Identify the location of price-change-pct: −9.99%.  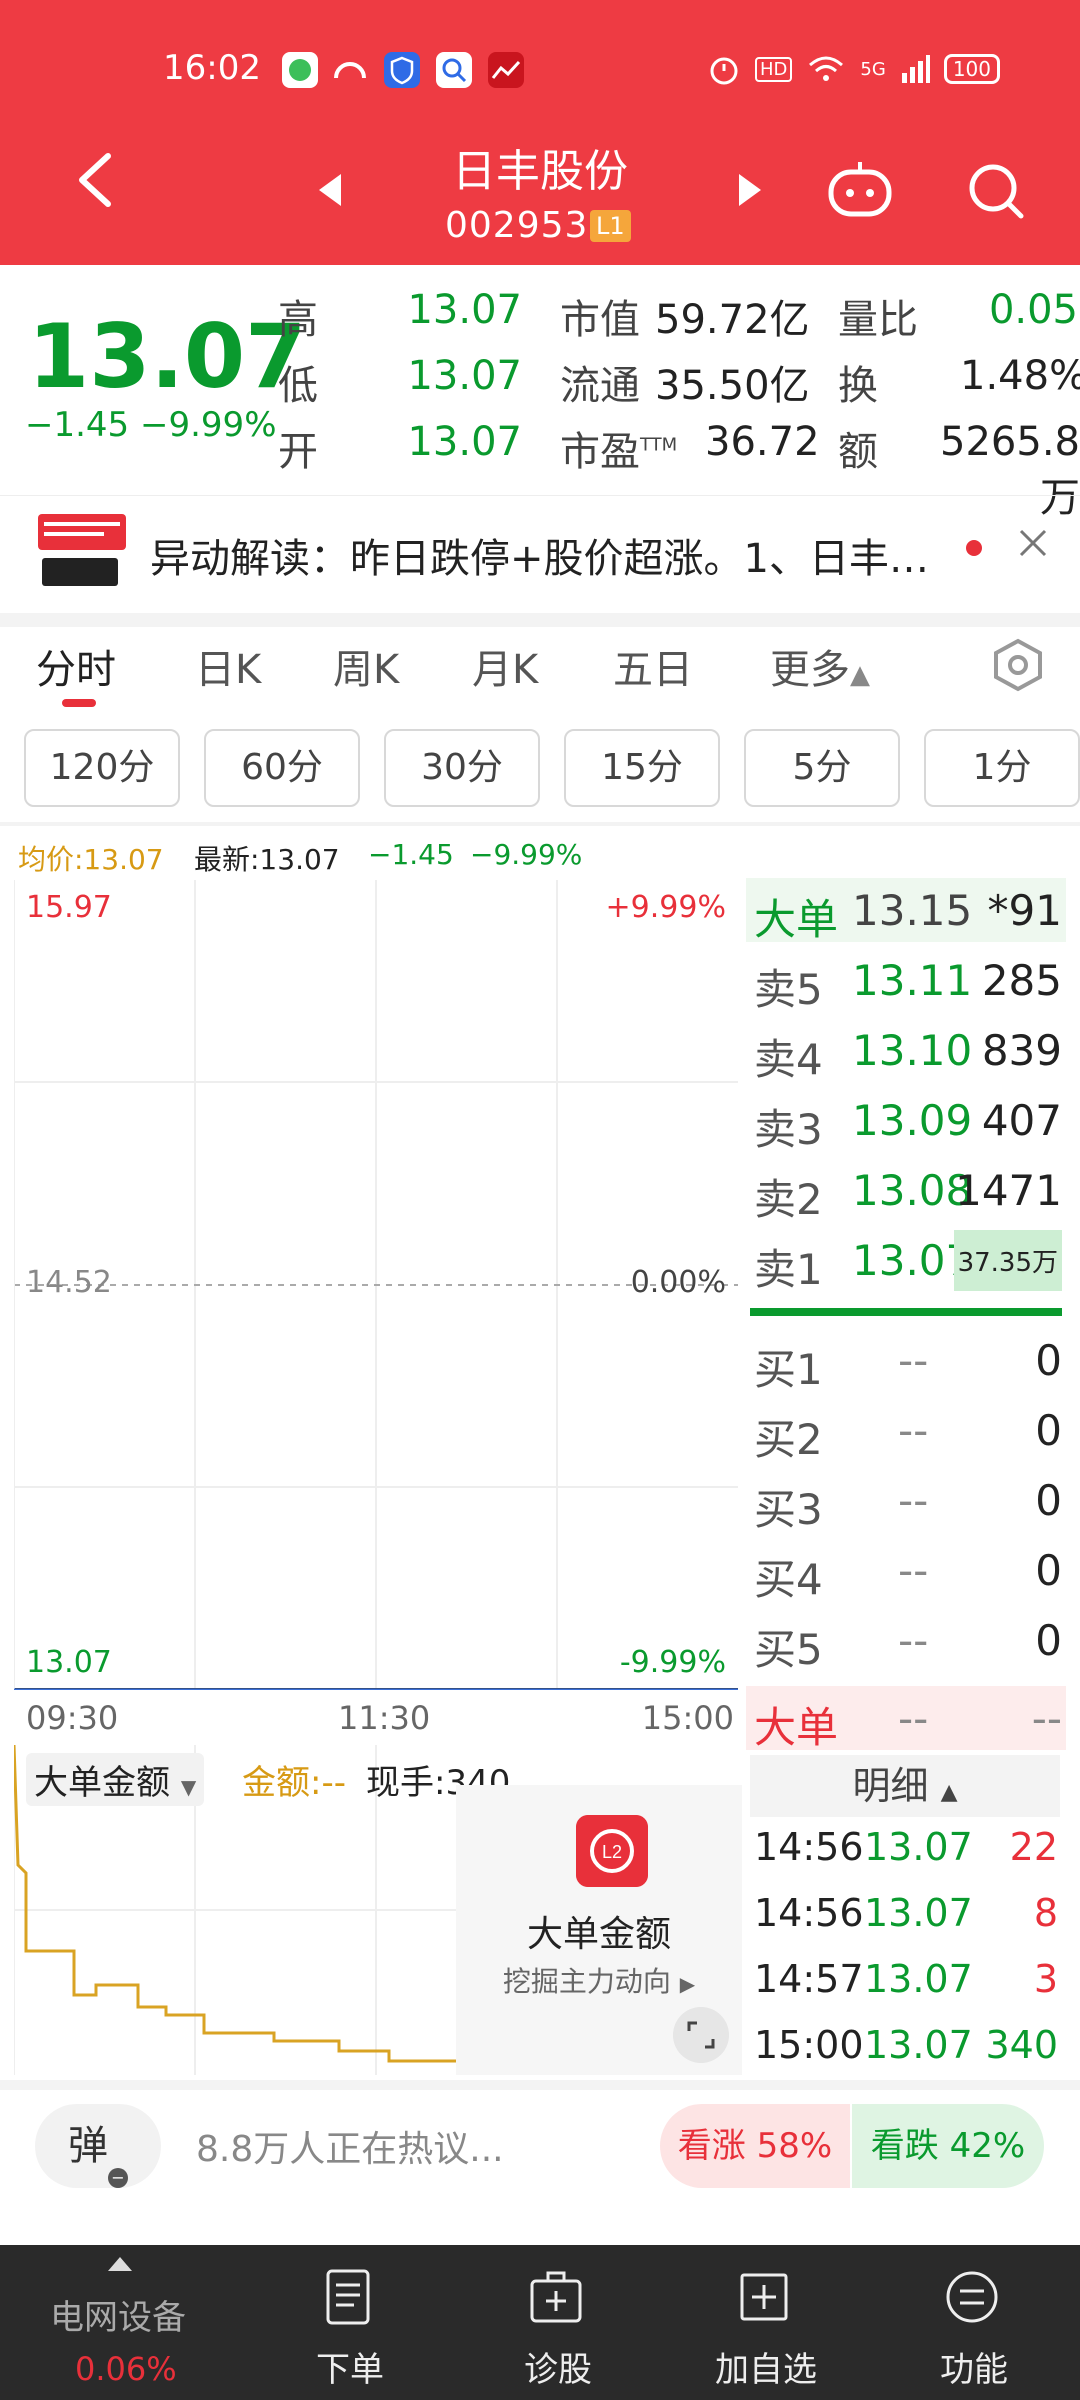
(208, 425).